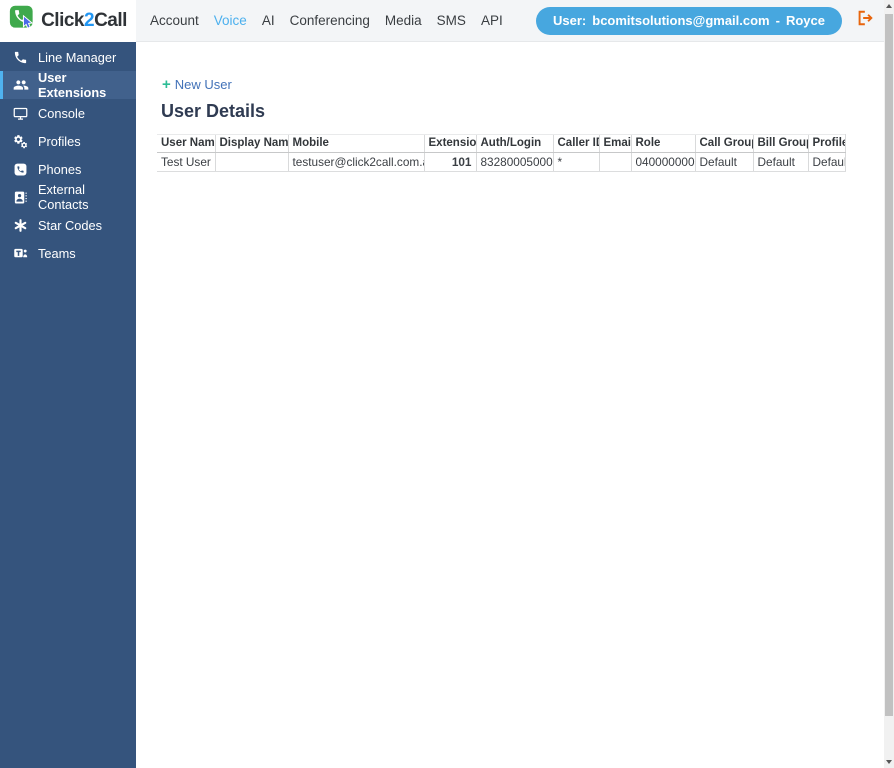 Image resolution: width=894 pixels, height=768 pixels. What do you see at coordinates (230, 20) in the screenshot?
I see `nav-item-voice: Voice` at bounding box center [230, 20].